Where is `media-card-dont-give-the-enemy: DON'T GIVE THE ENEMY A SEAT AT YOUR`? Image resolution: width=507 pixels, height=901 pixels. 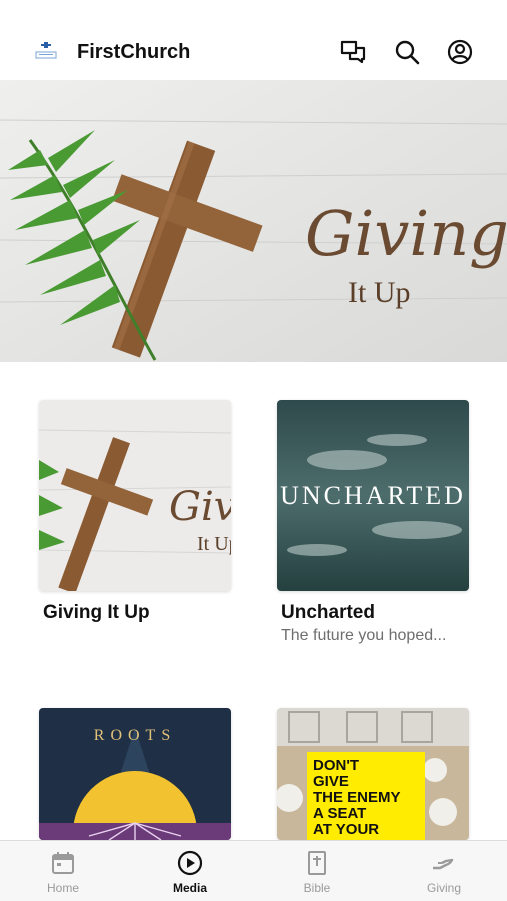
media-card-dont-give-the-enemy: DON'T GIVE THE ENEMY A SEAT AT YOUR is located at coordinates (373, 774).